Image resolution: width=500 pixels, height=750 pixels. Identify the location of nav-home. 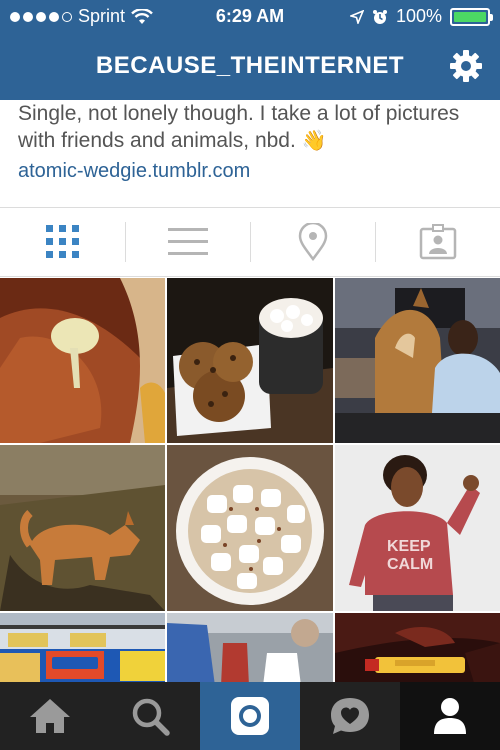
(50, 716).